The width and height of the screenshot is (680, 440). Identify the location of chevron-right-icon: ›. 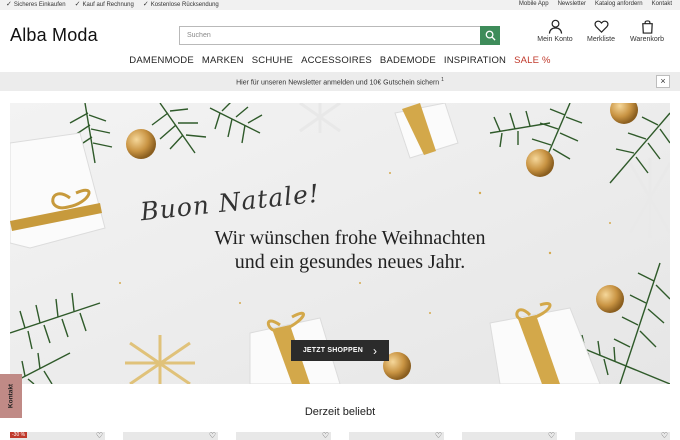
(375, 350).